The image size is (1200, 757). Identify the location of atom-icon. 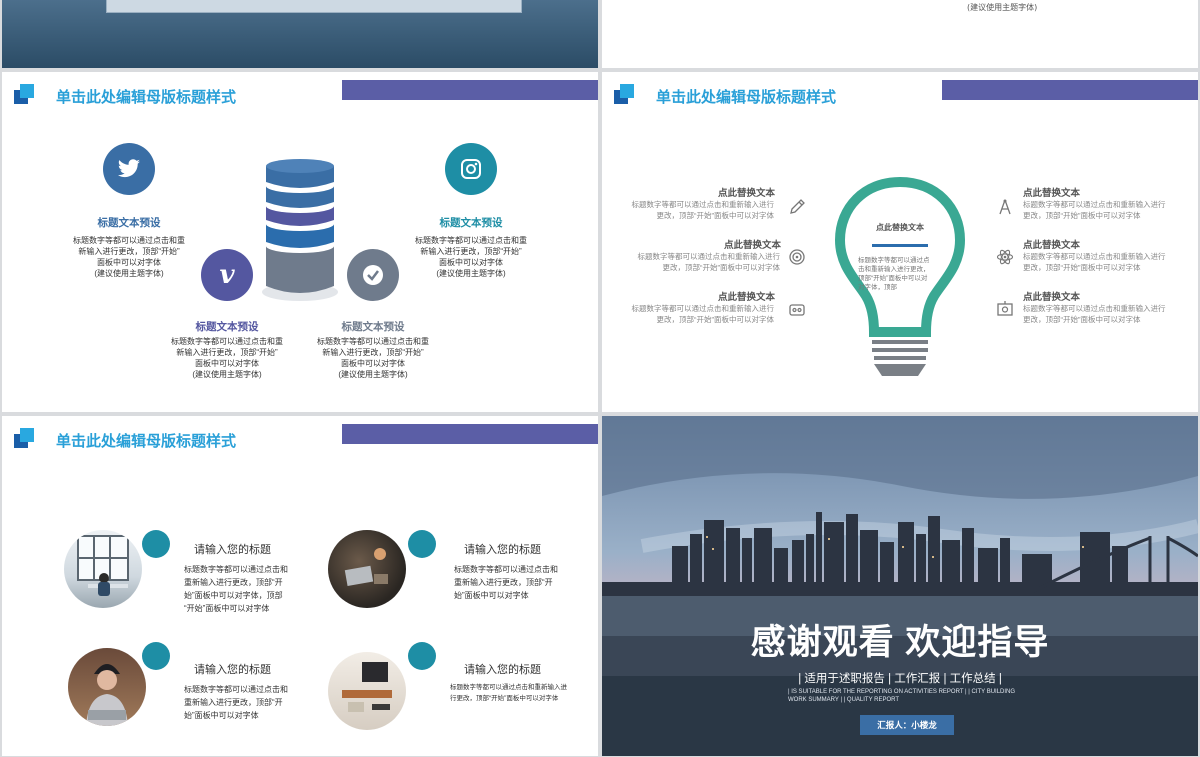
(1005, 257).